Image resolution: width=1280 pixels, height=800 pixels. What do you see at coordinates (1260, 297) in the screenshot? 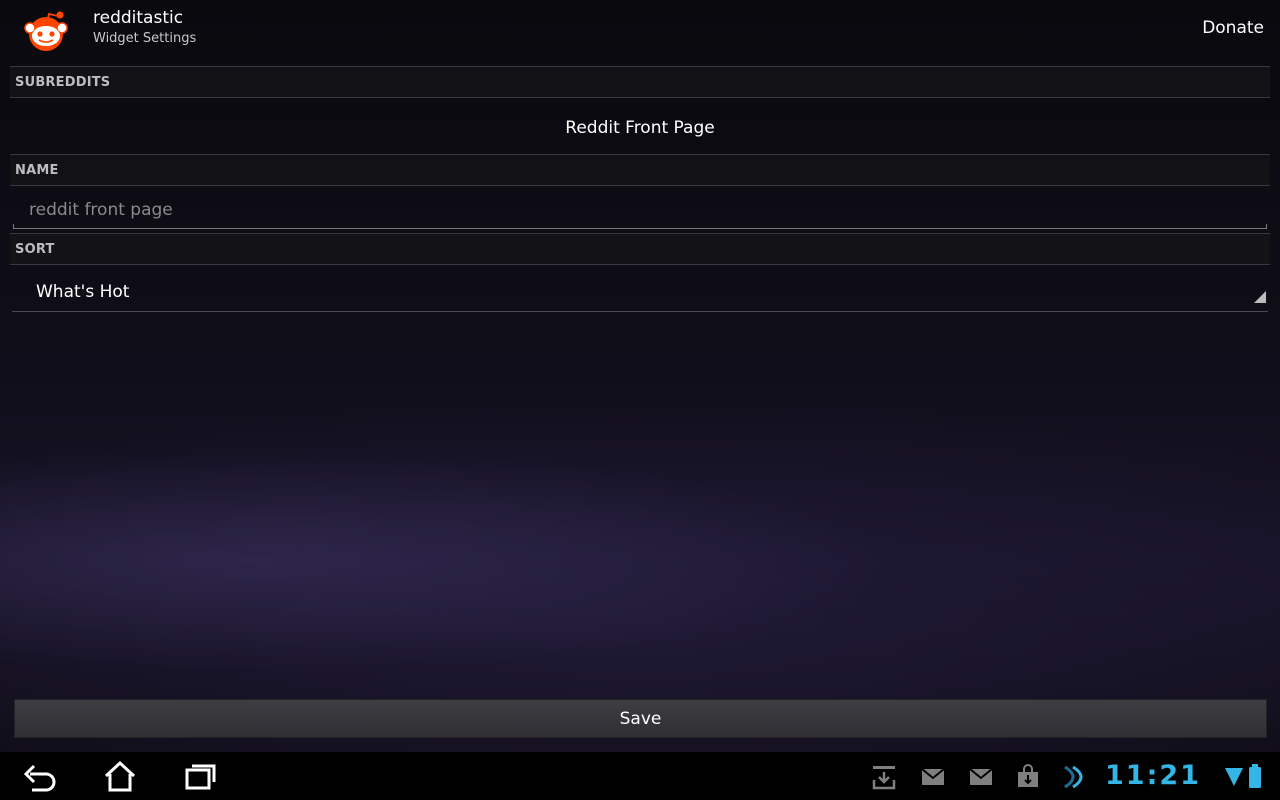
I see `spinner-triangle-icon` at bounding box center [1260, 297].